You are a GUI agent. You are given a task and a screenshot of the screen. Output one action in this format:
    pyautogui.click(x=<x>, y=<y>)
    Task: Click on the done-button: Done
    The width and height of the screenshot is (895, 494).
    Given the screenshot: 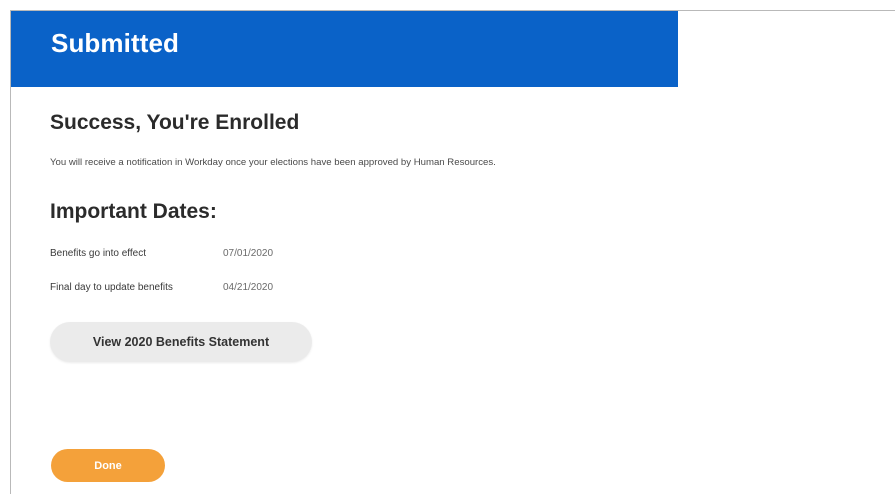 What is the action you would take?
    pyautogui.click(x=108, y=465)
    